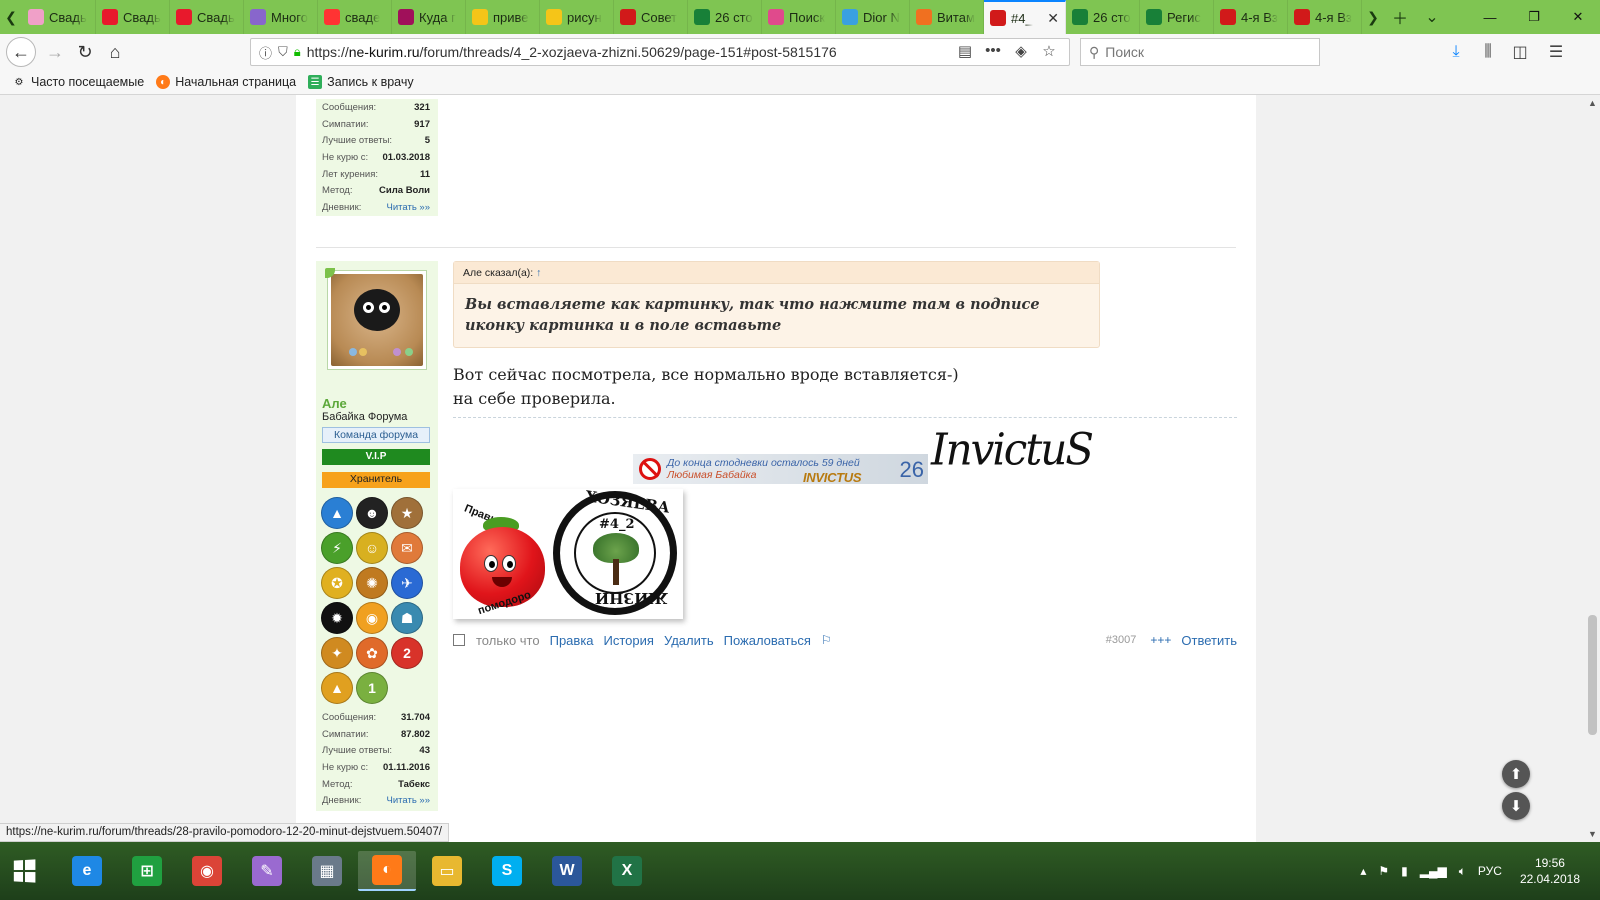 This screenshot has height=900, width=1600. Describe the element at coordinates (283, 52) in the screenshot. I see `tracking-shield-icon: ⛉` at that location.